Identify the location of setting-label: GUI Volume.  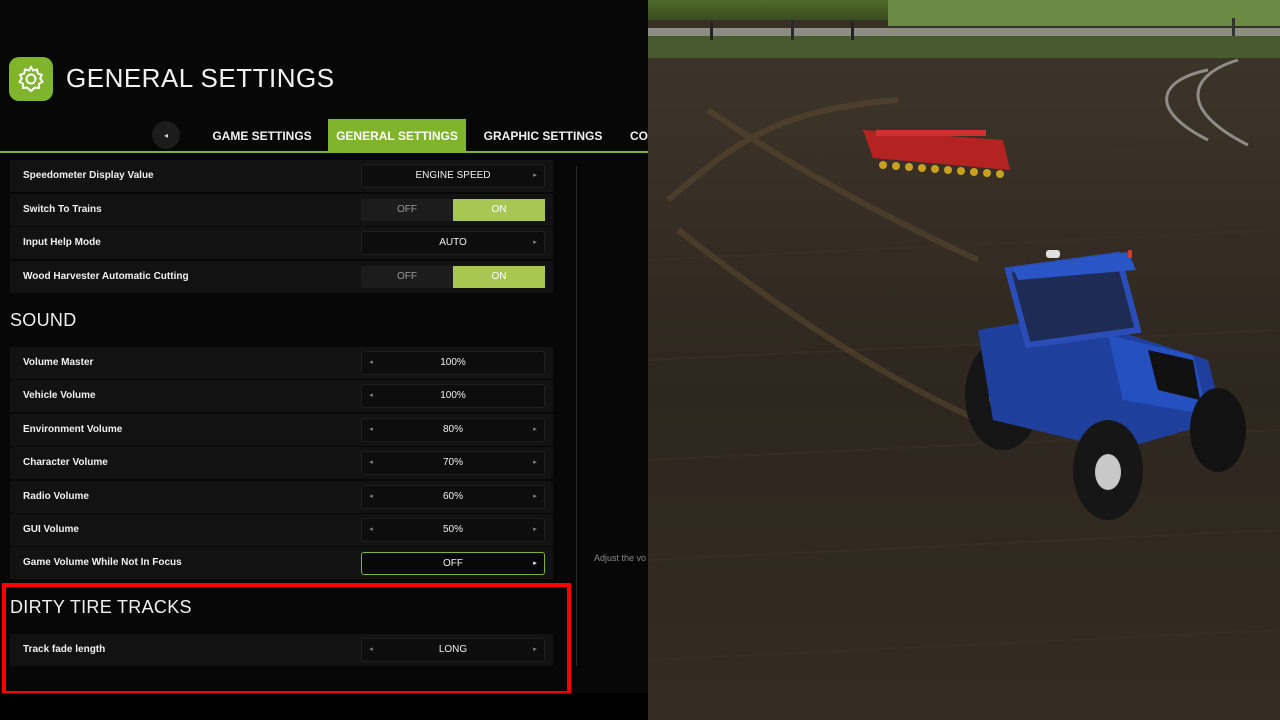
(51, 529).